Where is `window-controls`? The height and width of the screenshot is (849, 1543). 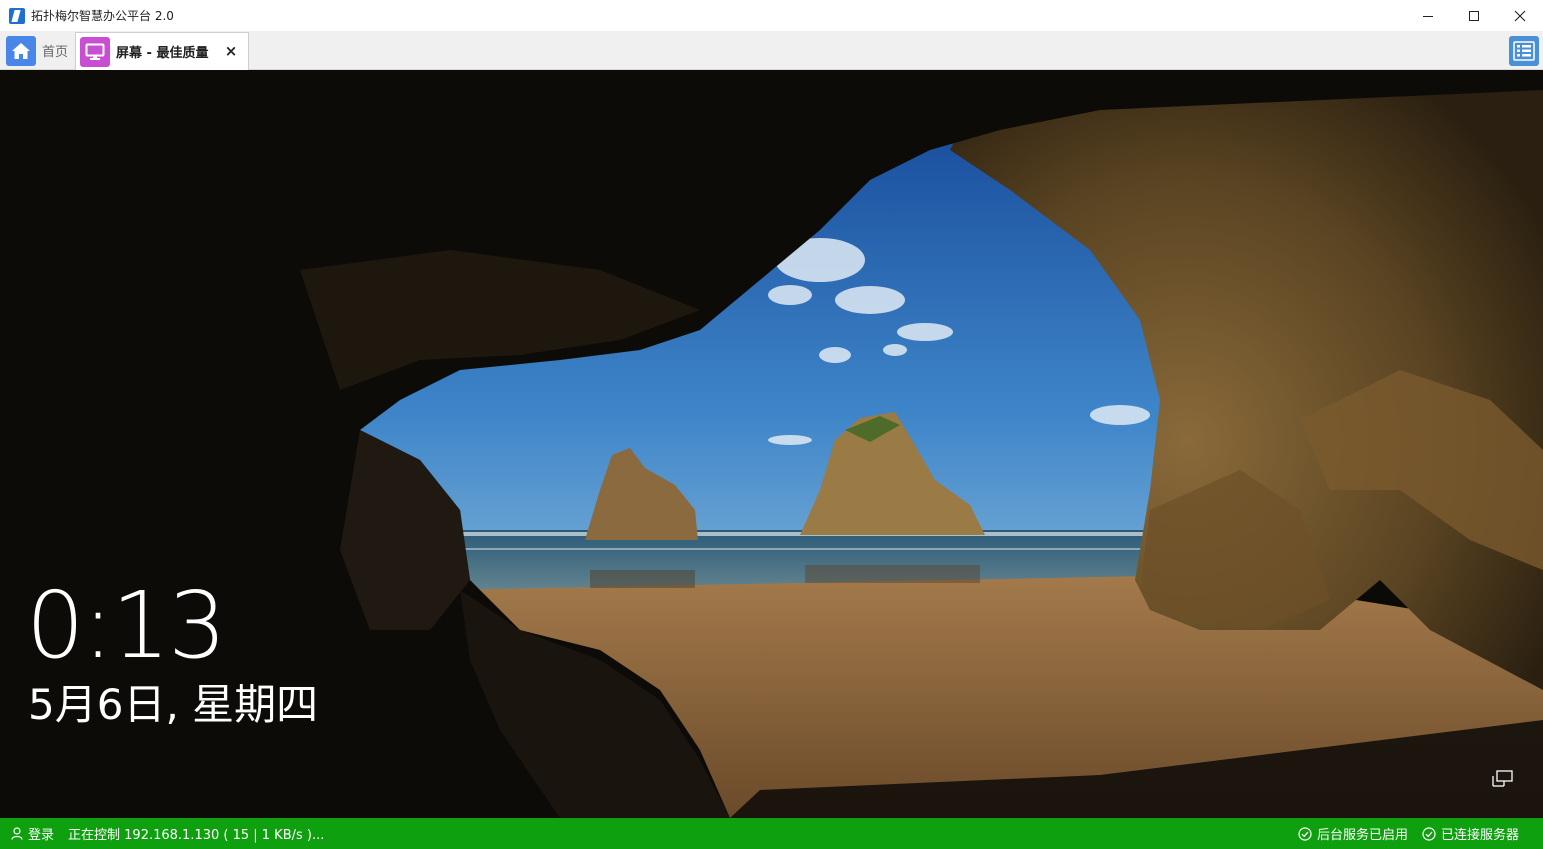
window-controls is located at coordinates (1474, 15).